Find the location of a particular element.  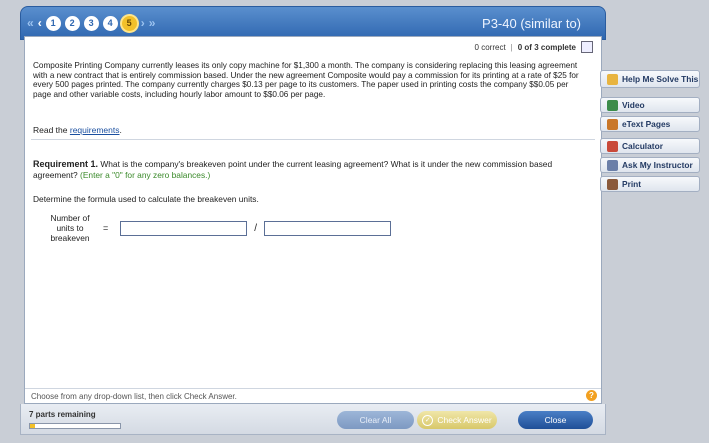

division-slash: / is located at coordinates (256, 228).